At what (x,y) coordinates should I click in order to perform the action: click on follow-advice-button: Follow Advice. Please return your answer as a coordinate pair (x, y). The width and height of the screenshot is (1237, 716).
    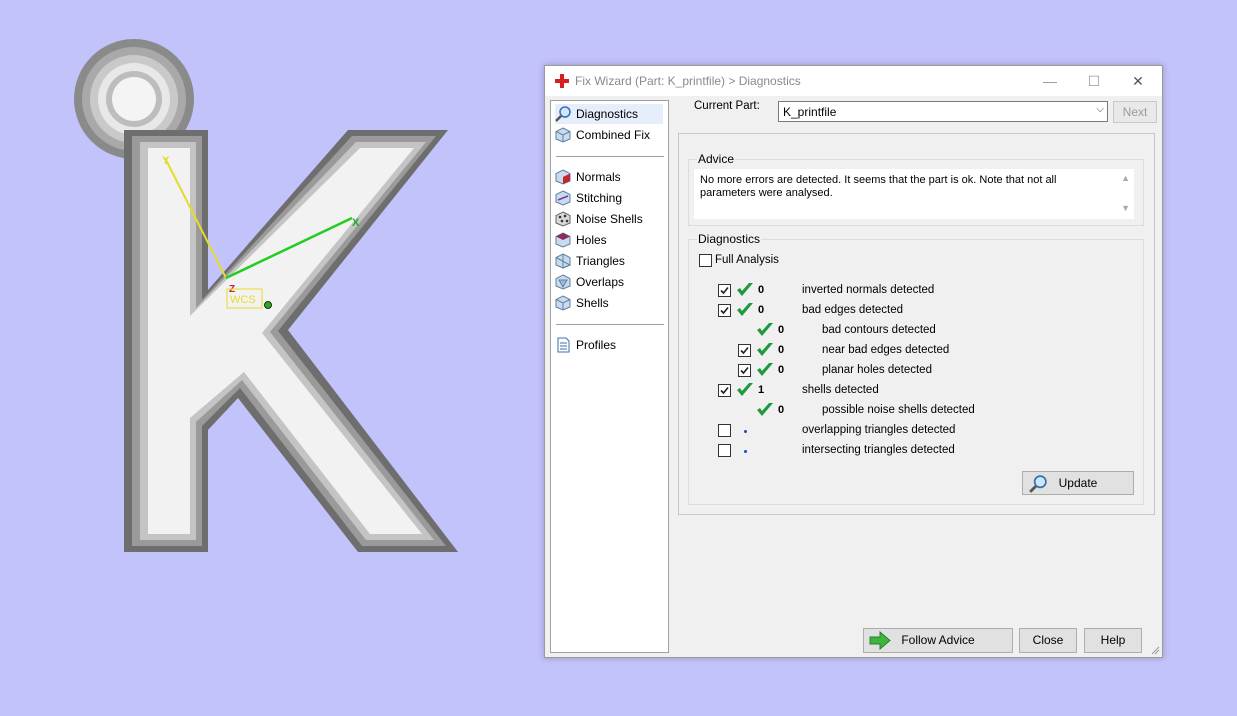
    Looking at the image, I should click on (938, 640).